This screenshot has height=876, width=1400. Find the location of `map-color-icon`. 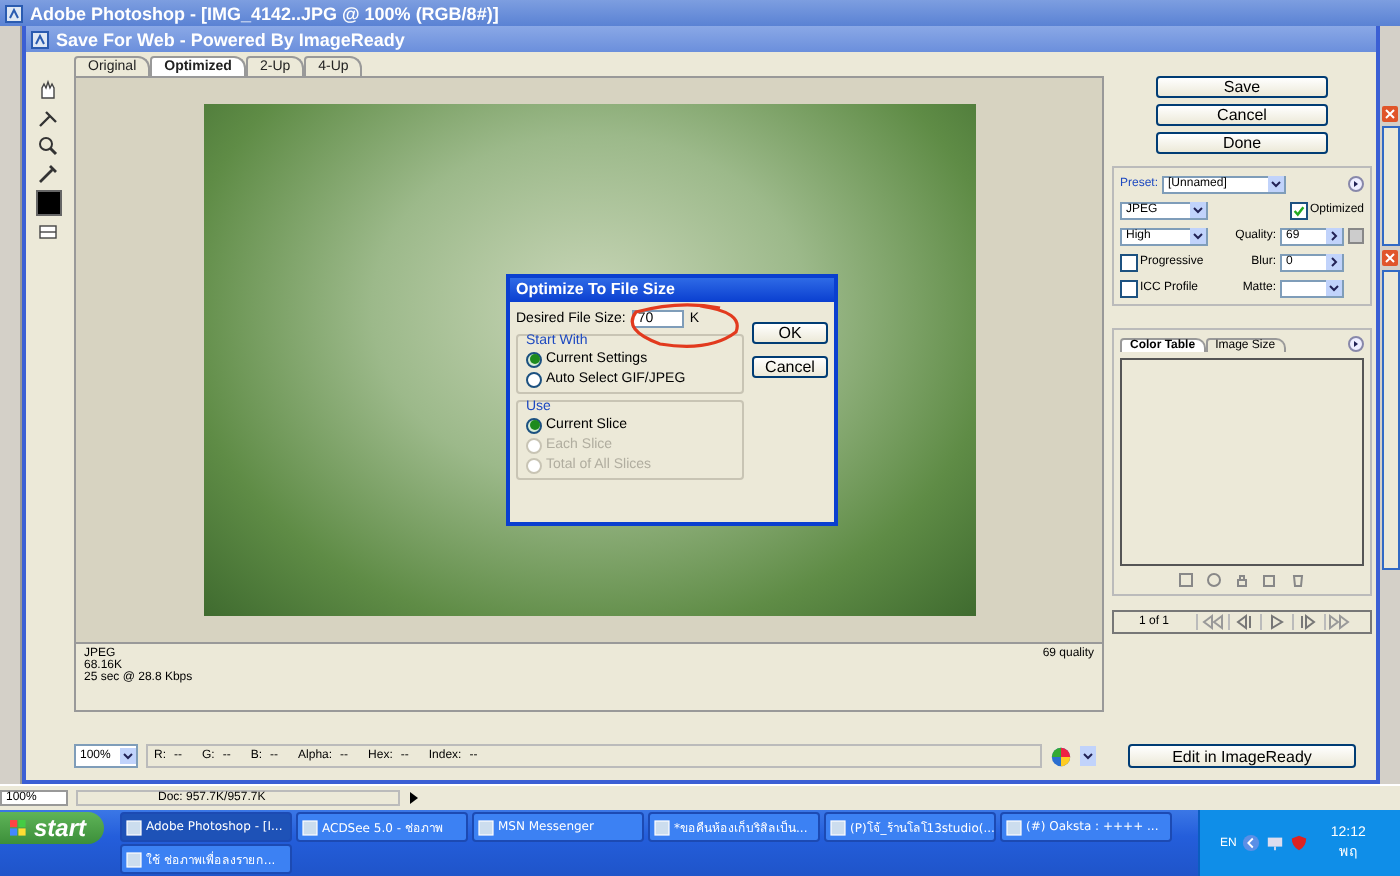

map-color-icon is located at coordinates (1186, 580).